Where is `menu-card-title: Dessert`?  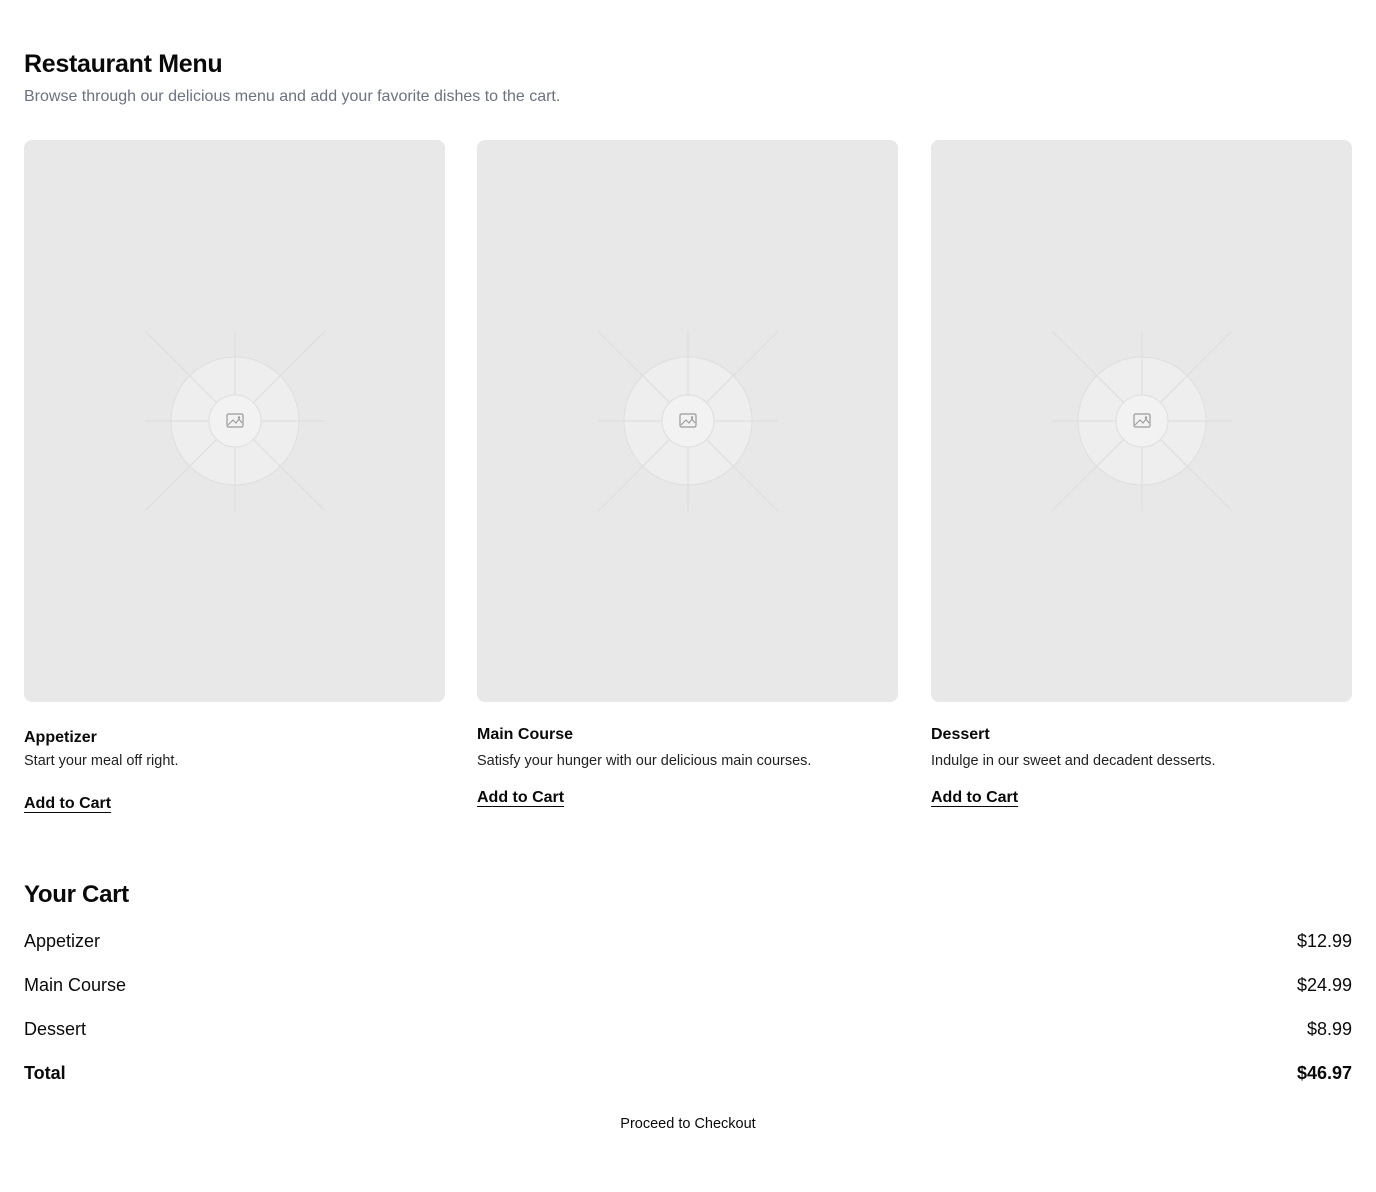 menu-card-title: Dessert is located at coordinates (960, 734).